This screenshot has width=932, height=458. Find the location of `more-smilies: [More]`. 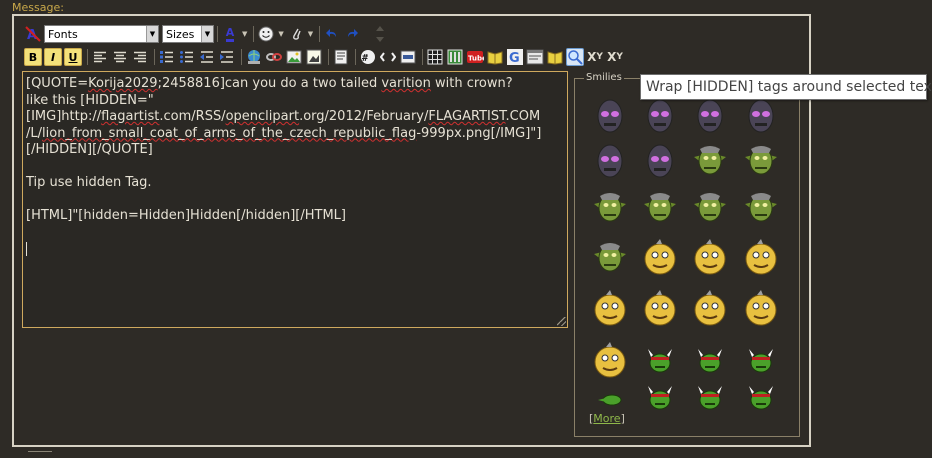

more-smilies: [More] is located at coordinates (607, 418).